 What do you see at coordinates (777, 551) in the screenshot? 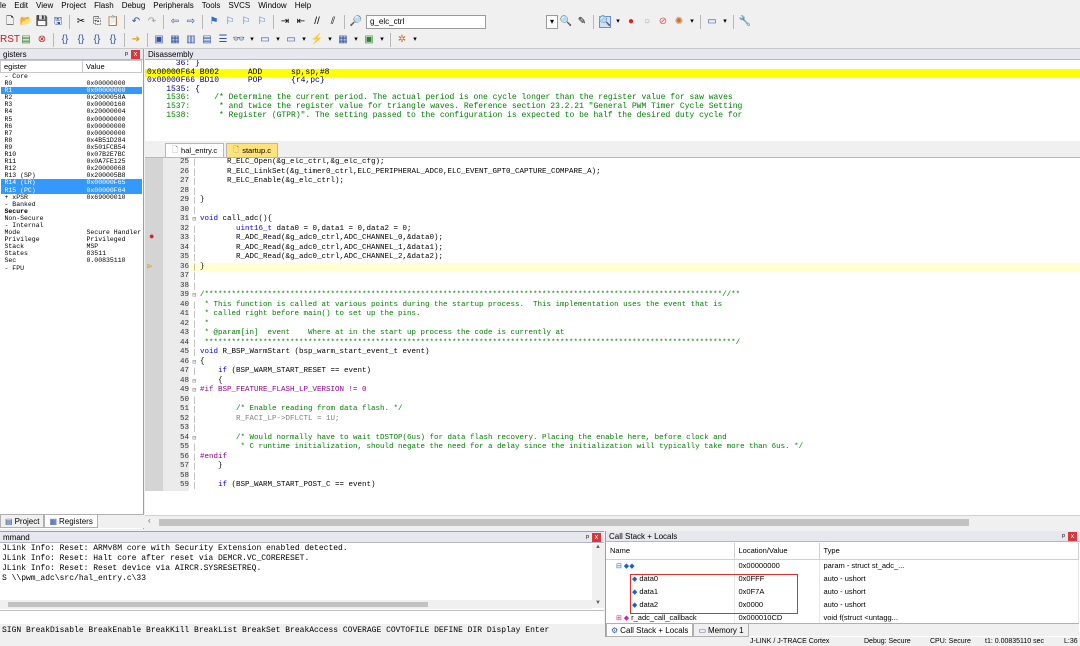
I see `location-column-header: Location/Value` at bounding box center [777, 551].